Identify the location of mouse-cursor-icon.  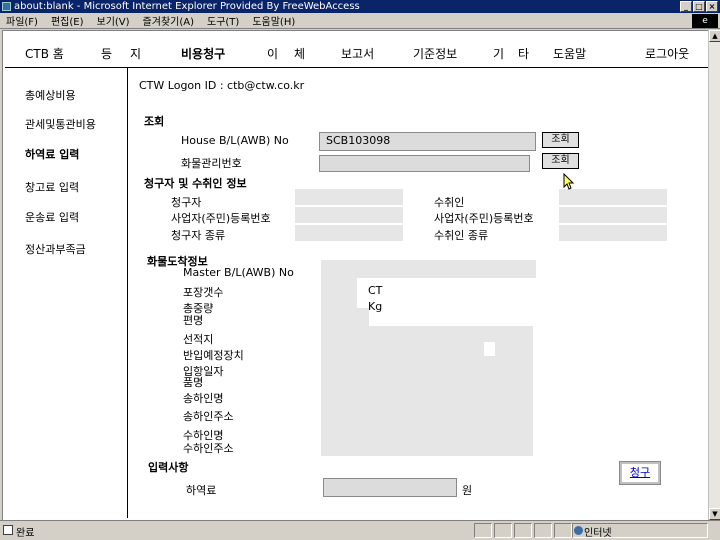
(569, 181).